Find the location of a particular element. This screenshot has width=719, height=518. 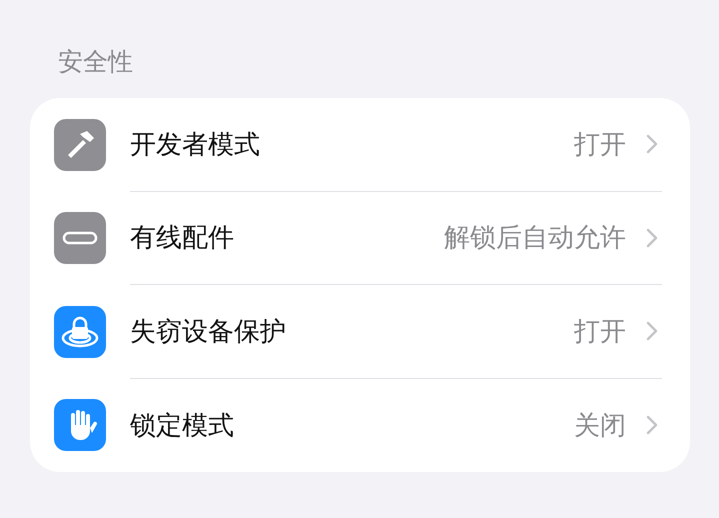

setting-label: 有线配件 is located at coordinates (287, 238).